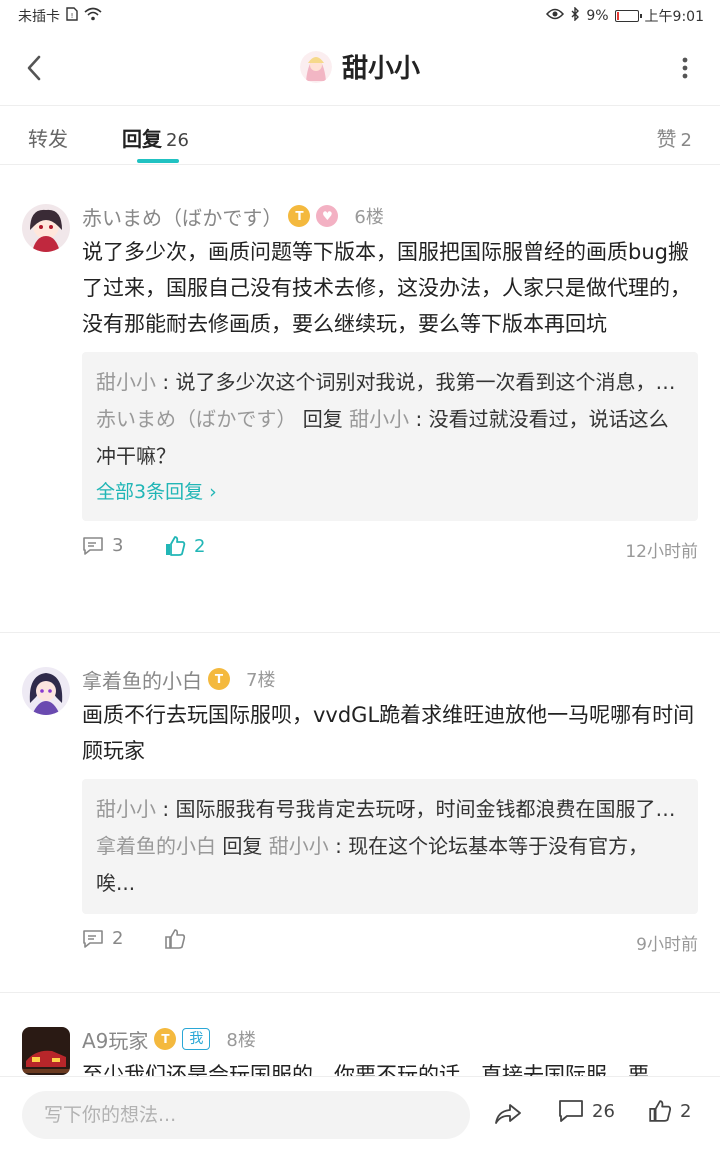 This screenshot has height=1152, width=720. I want to click on share-button, so click(508, 1114).